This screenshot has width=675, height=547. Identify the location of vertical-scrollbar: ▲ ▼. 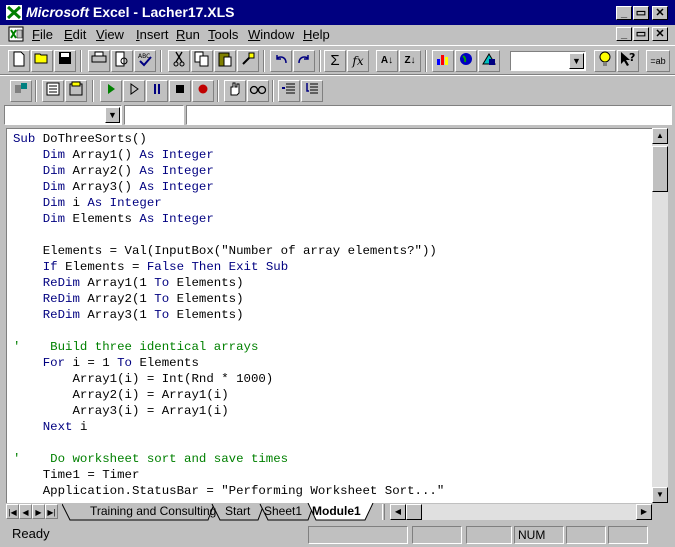
(660, 315).